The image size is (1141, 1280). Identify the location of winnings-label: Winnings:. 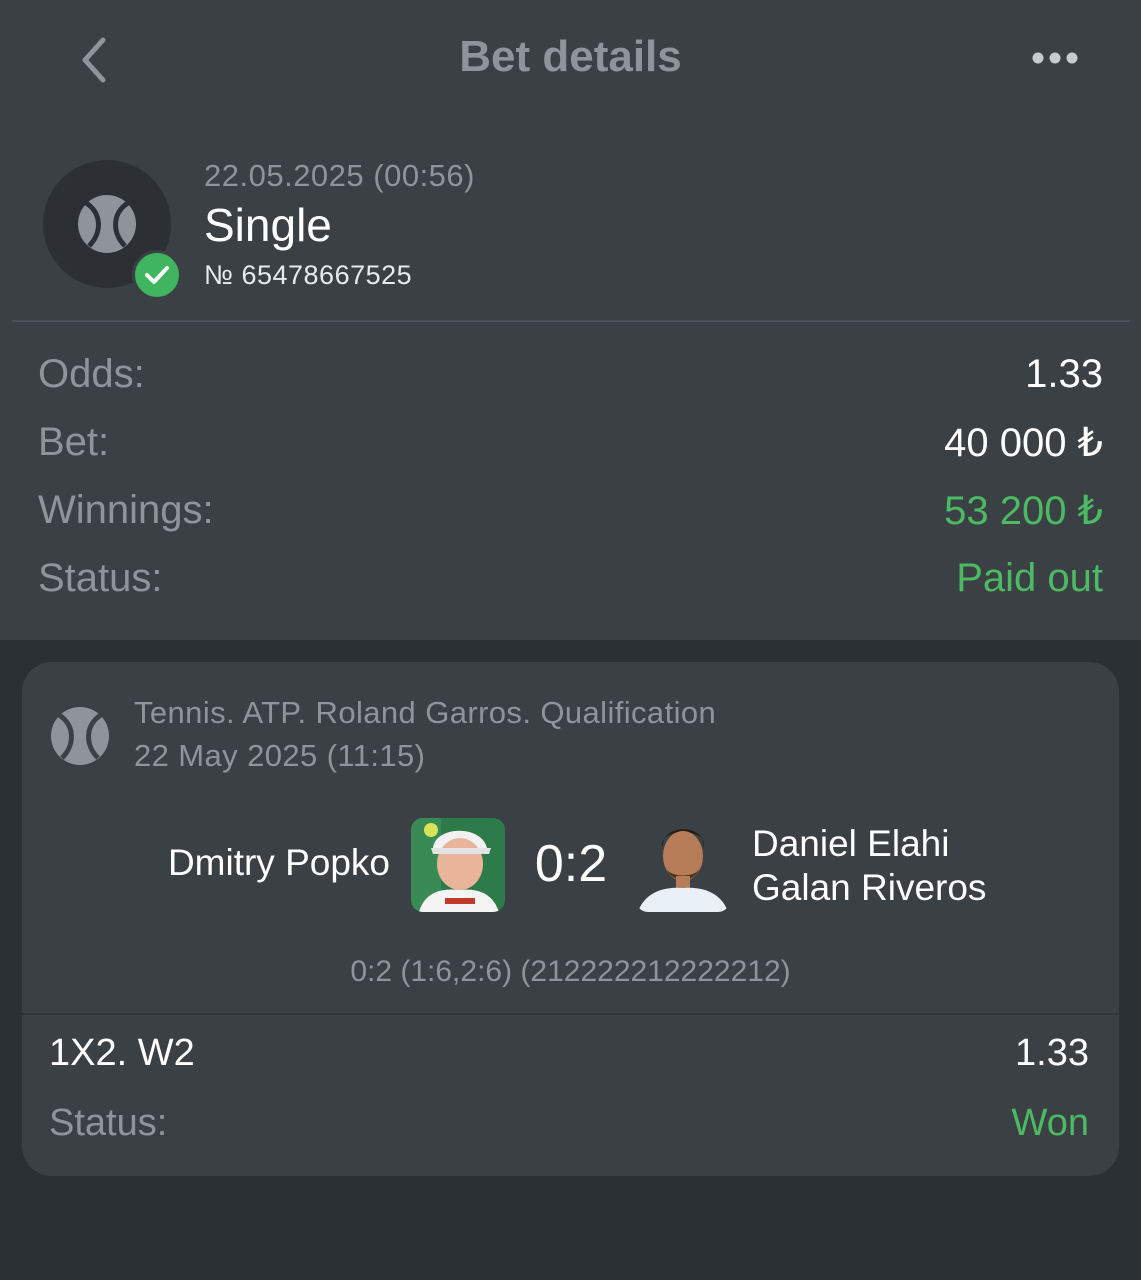
(126, 510).